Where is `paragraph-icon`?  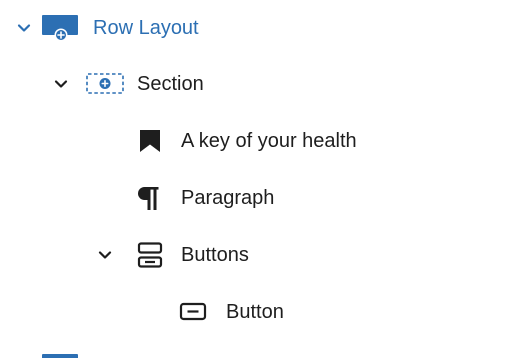
paragraph-icon is located at coordinates (148, 198).